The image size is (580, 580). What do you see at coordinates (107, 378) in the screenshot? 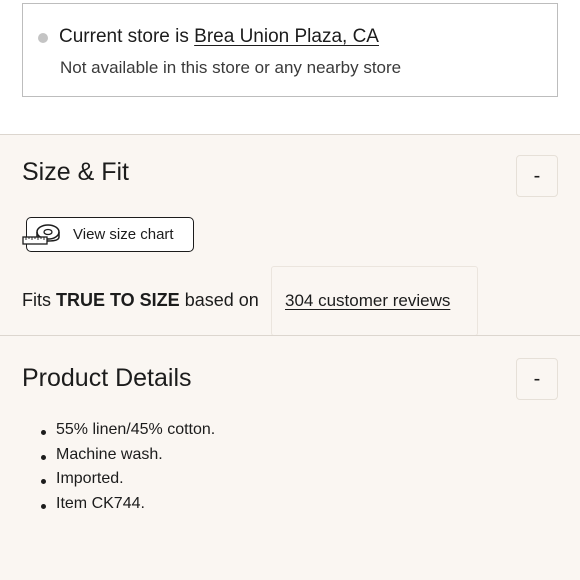
I see `product-details-title: Product Details` at bounding box center [107, 378].